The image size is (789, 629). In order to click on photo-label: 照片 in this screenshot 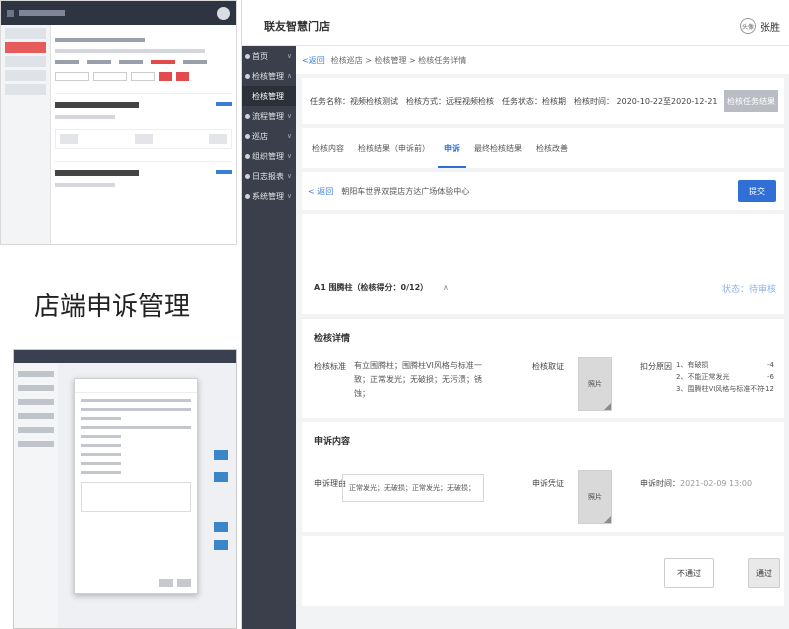, I will do `click(595, 497)`.